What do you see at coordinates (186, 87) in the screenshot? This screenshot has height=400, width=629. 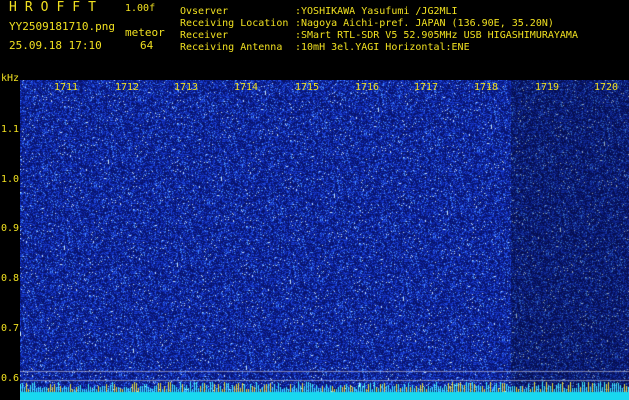 I see `time-label: 1713` at bounding box center [186, 87].